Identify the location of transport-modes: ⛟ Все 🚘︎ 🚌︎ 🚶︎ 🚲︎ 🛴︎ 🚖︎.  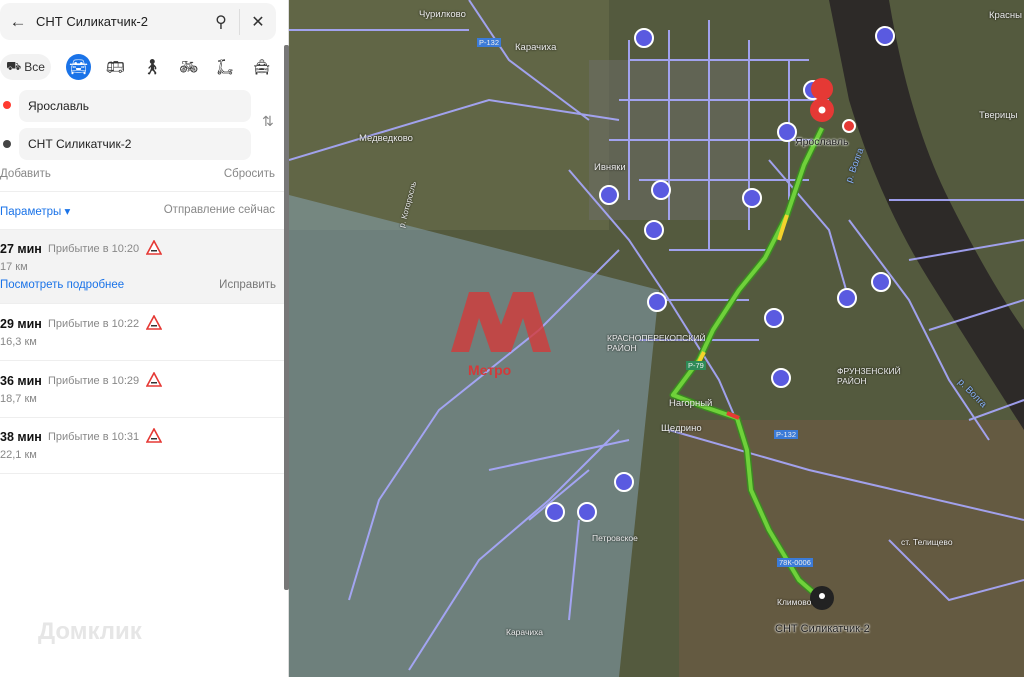
(140, 67).